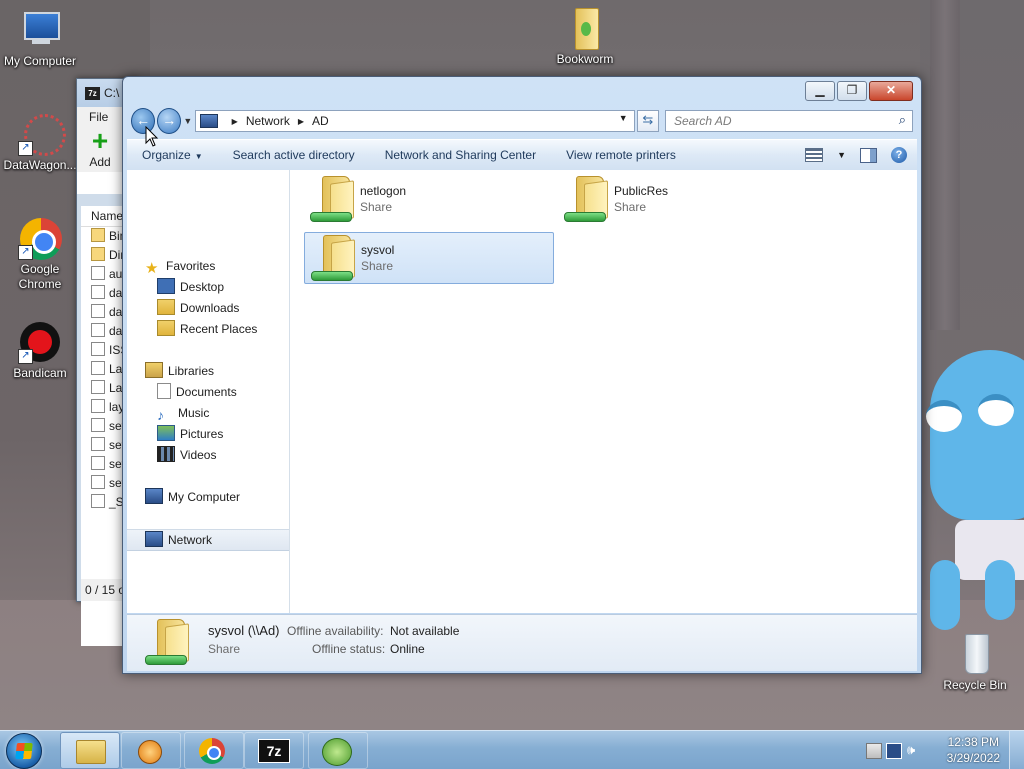 The image size is (1024, 769). Describe the element at coordinates (208, 371) in the screenshot. I see `nav-libraries: Libraries` at that location.